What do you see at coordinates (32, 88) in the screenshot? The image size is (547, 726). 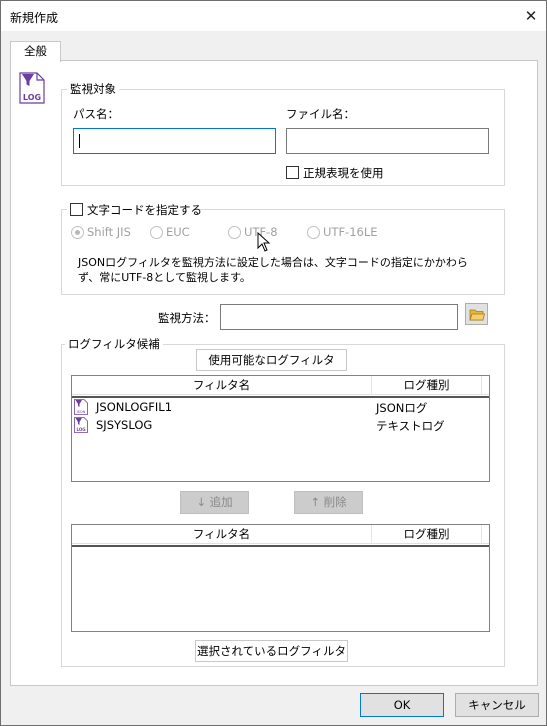 I see `log-file-icon: LOG` at bounding box center [32, 88].